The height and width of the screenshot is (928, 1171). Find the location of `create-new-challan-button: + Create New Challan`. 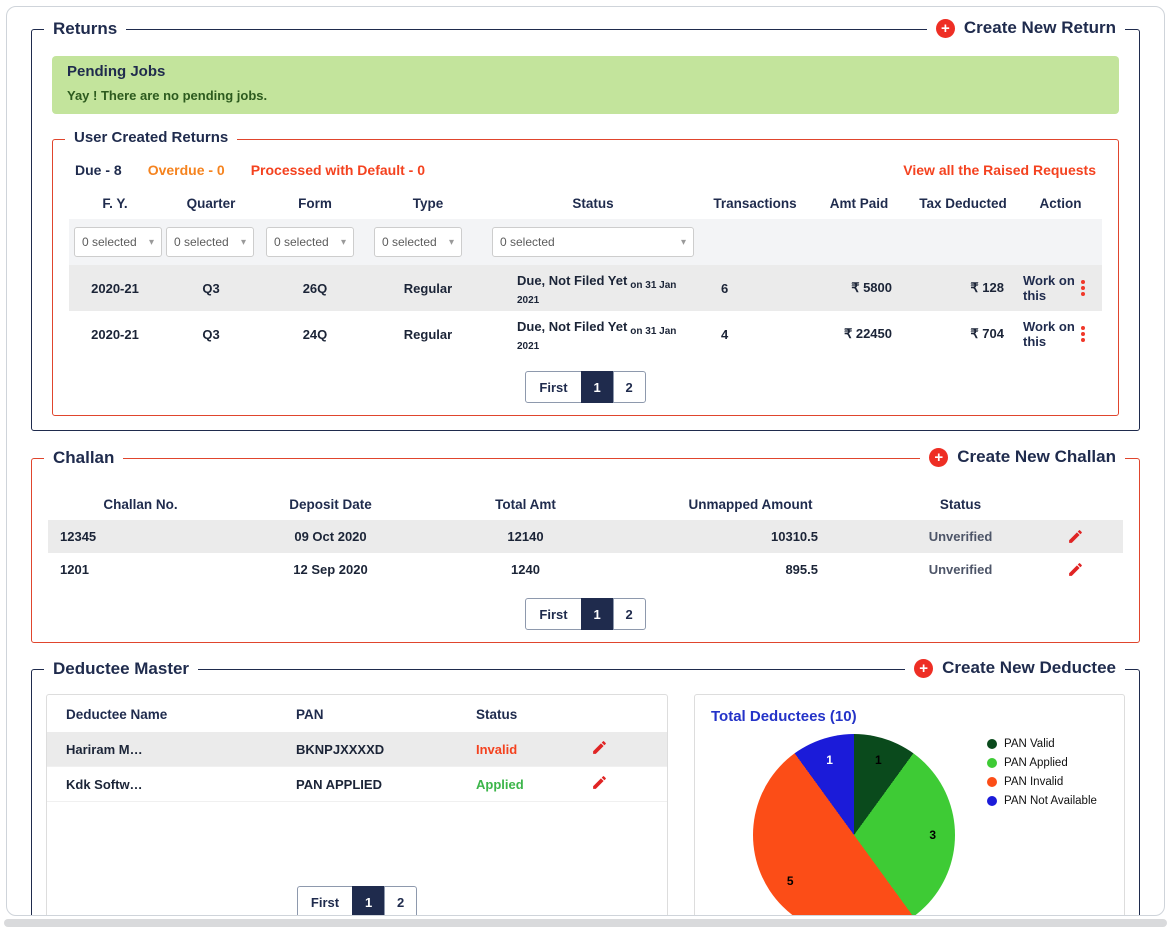

create-new-challan-button: + Create New Challan is located at coordinates (1022, 457).